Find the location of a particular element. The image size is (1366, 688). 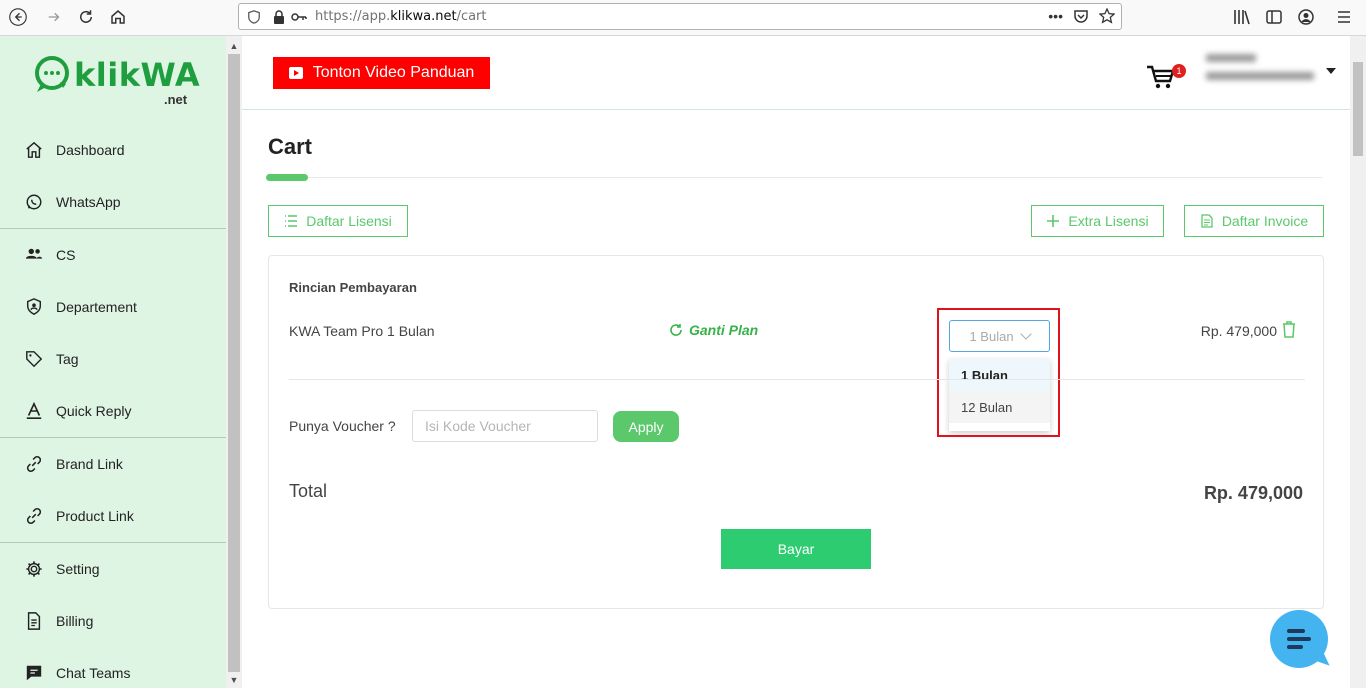

title-divider is located at coordinates (794, 177).